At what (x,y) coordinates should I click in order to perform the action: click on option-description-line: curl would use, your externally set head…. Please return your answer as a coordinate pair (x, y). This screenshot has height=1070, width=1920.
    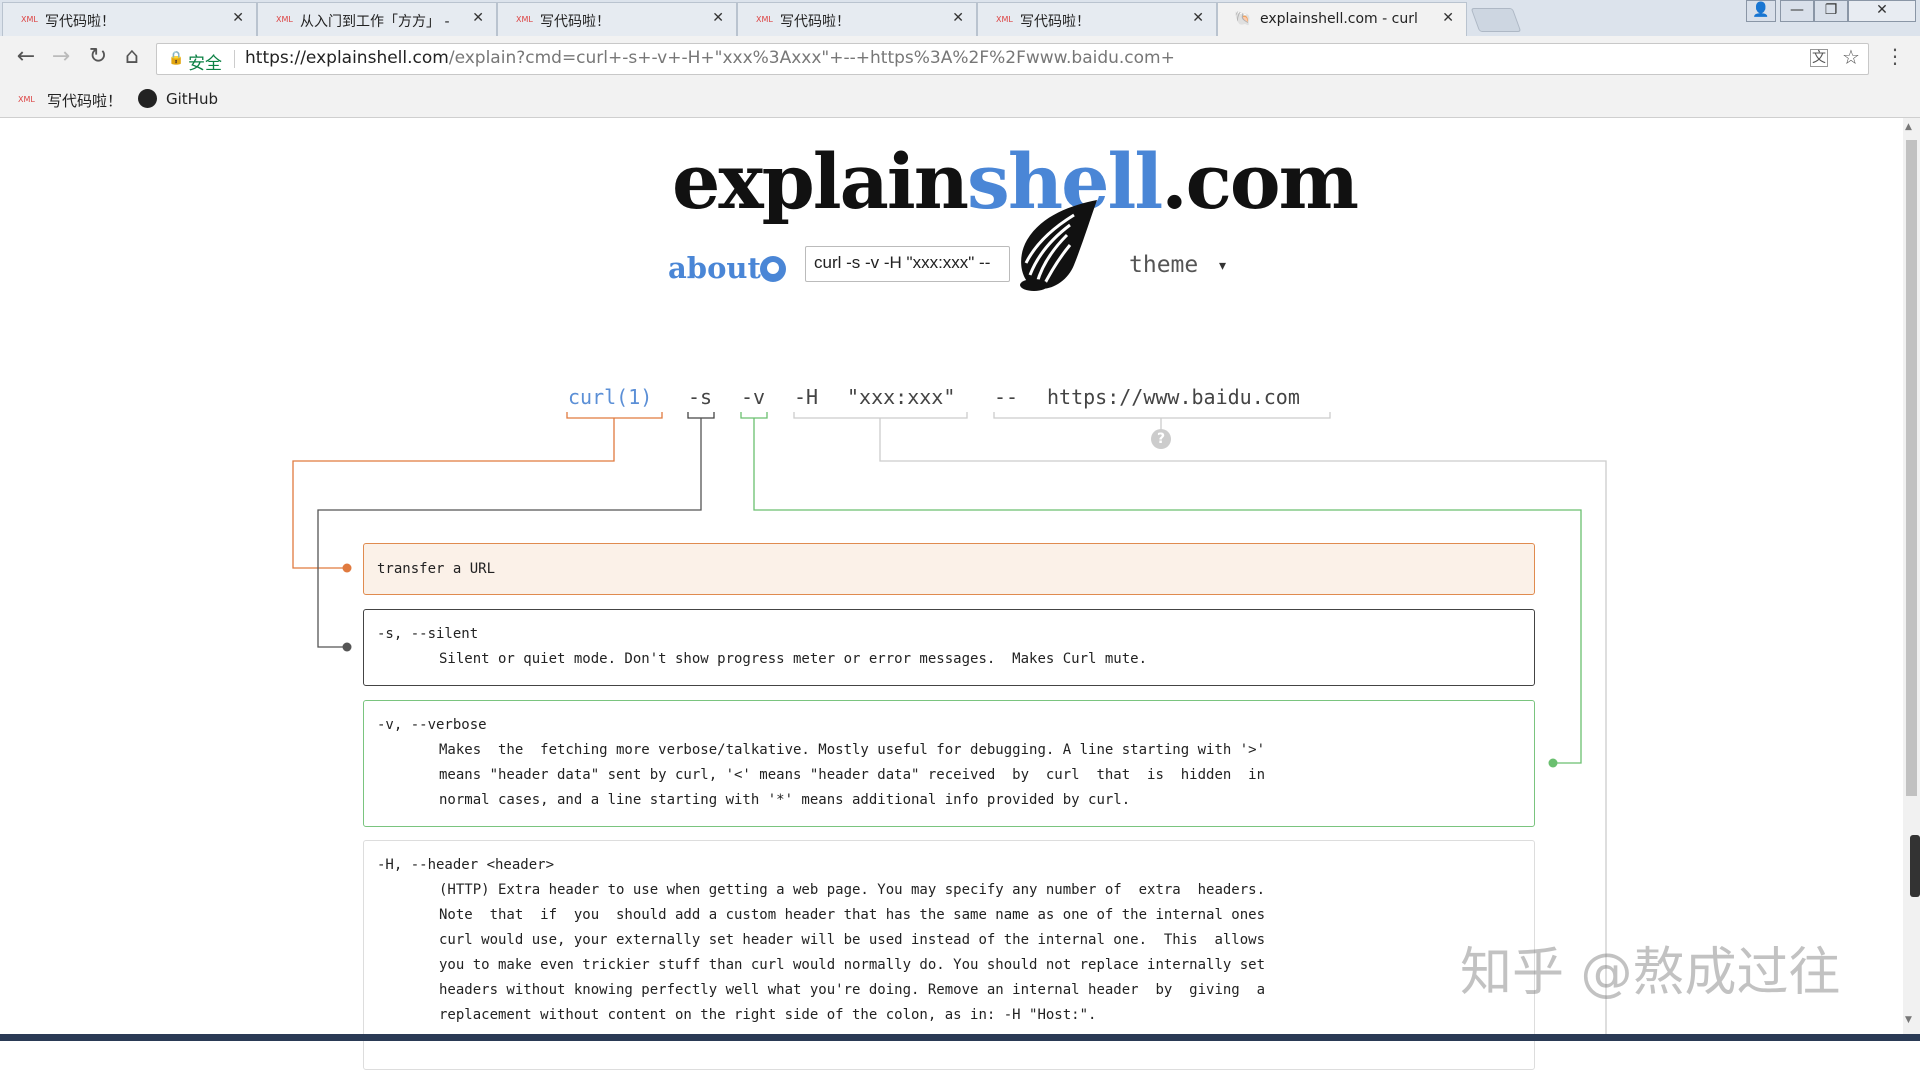
    Looking at the image, I should click on (852, 940).